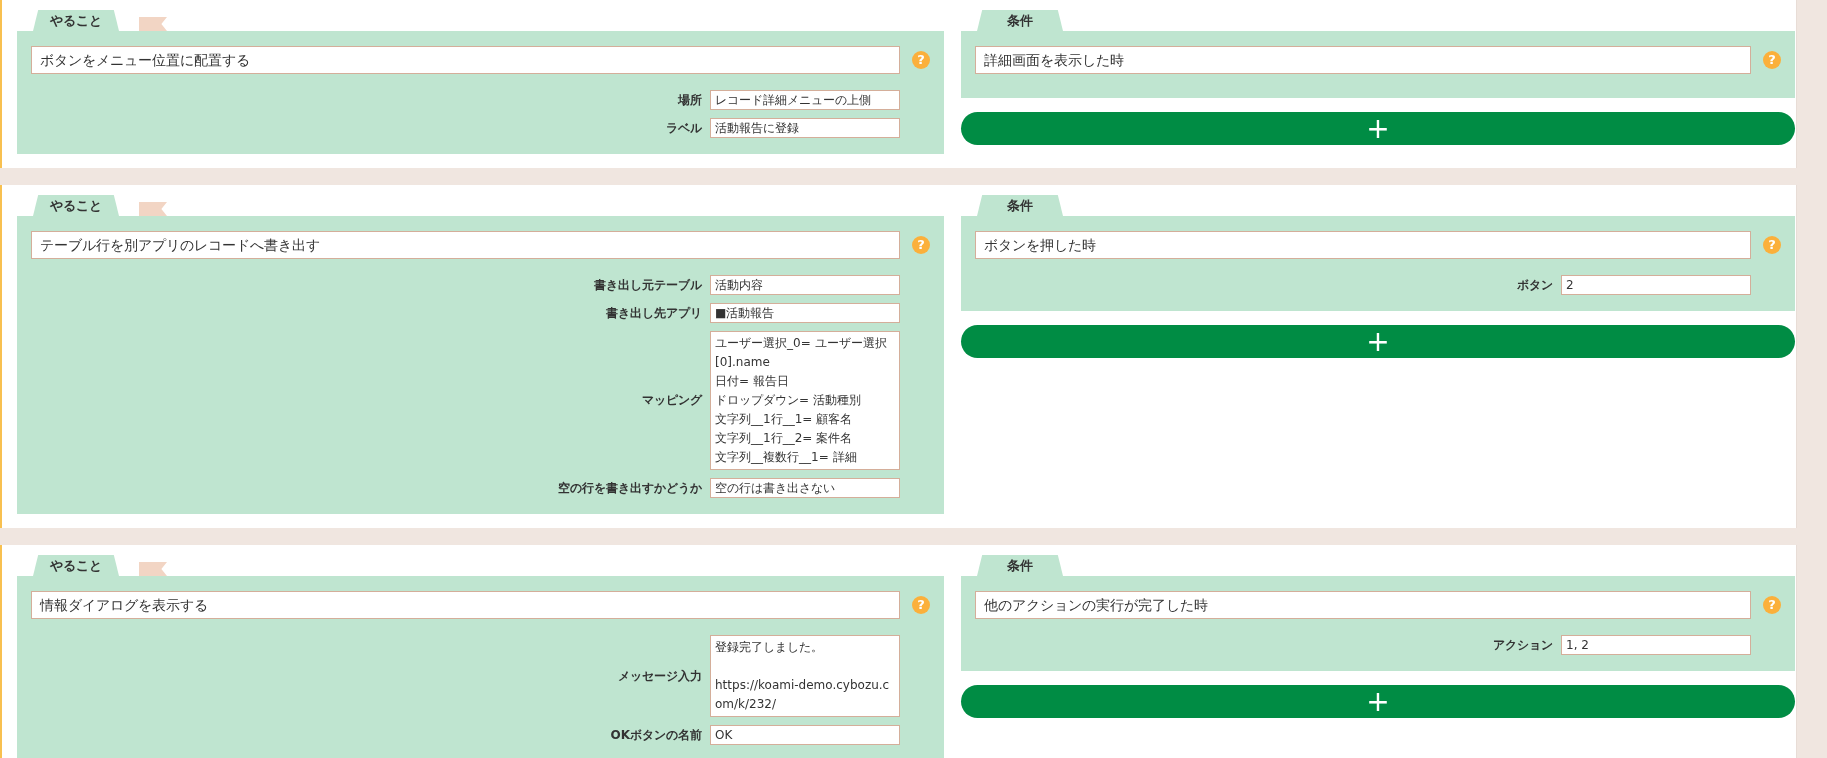 The image size is (1827, 758). What do you see at coordinates (1535, 285) in the screenshot?
I see `field-label: ボタン` at bounding box center [1535, 285].